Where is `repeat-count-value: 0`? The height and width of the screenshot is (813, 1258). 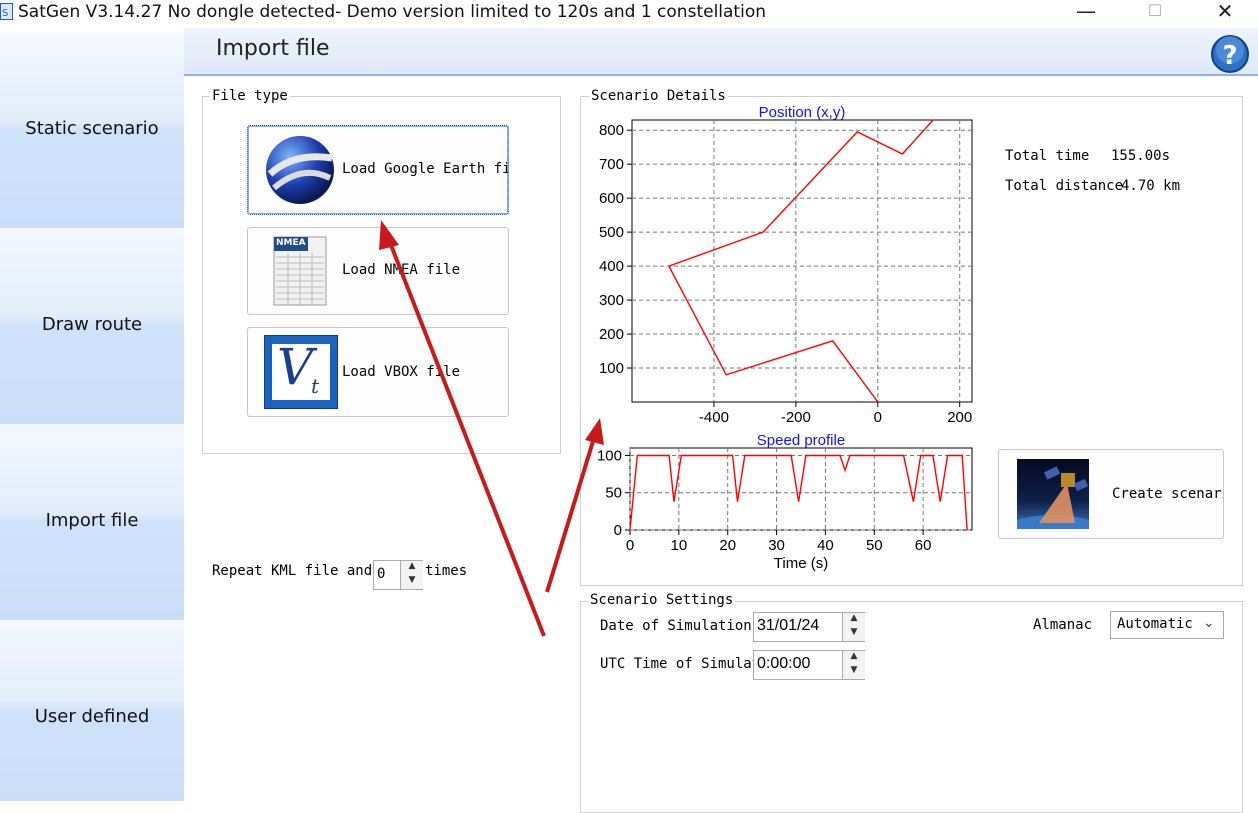 repeat-count-value: 0 is located at coordinates (381, 574).